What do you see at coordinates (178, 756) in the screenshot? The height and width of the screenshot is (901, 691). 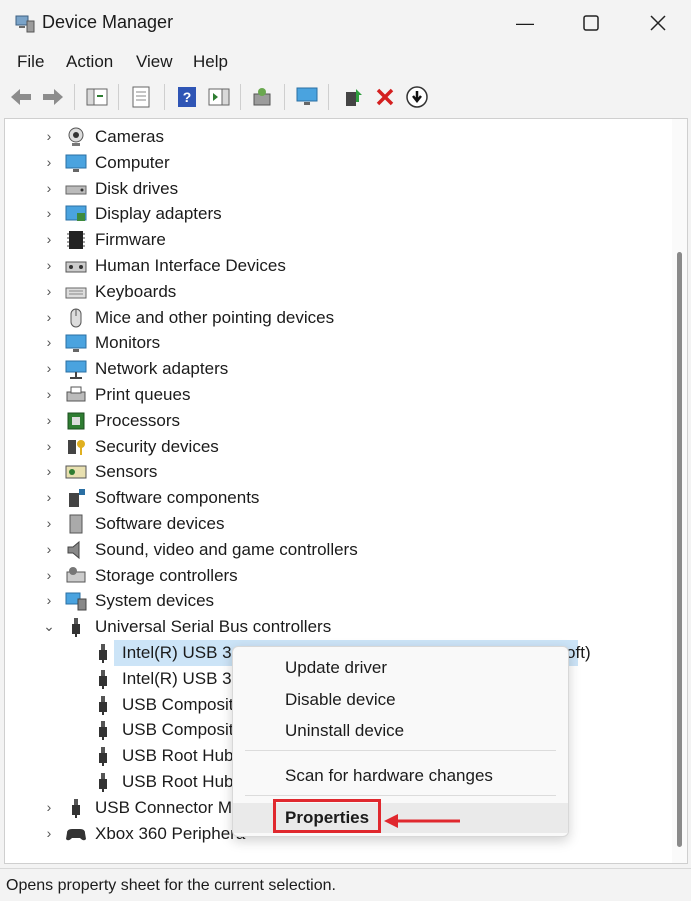 I see `device-label: USB Root Hub` at bounding box center [178, 756].